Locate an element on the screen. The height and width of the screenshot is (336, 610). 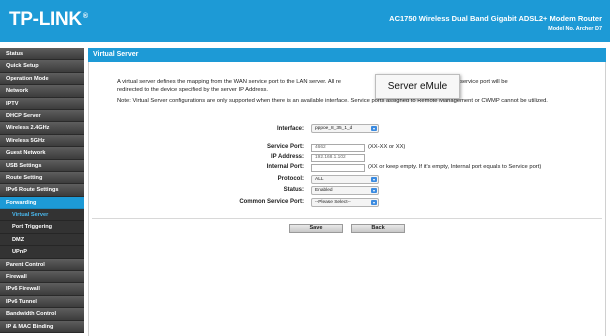
service-port-hint: (XX-XX or XX) is located at coordinates (387, 147).